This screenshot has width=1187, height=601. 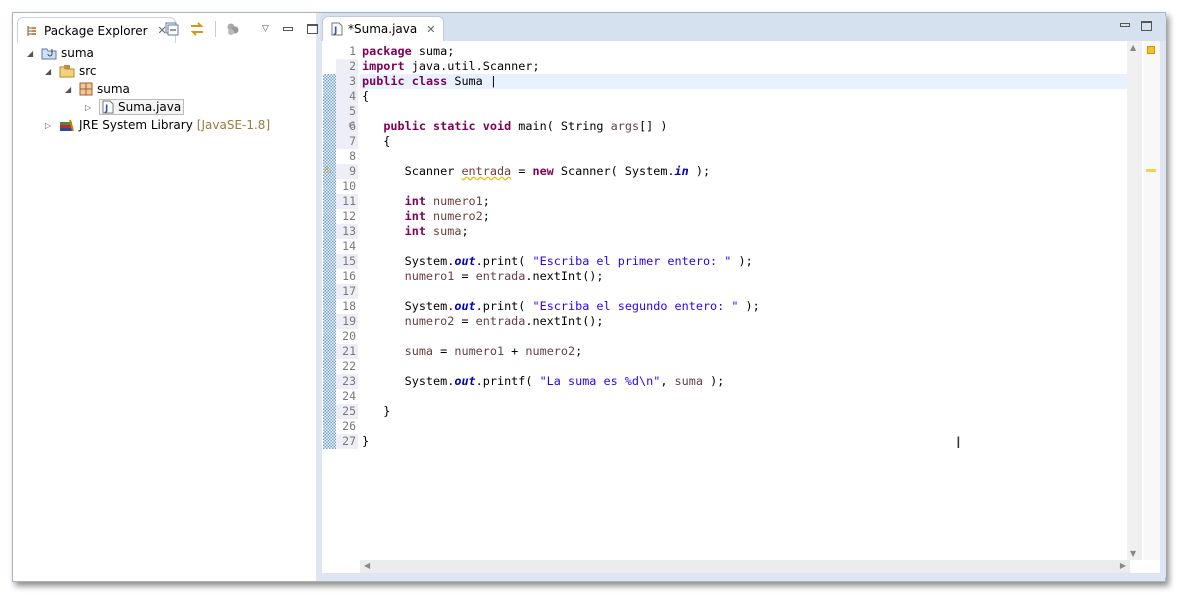 What do you see at coordinates (197, 29) in the screenshot?
I see `link-with-editor-icon` at bounding box center [197, 29].